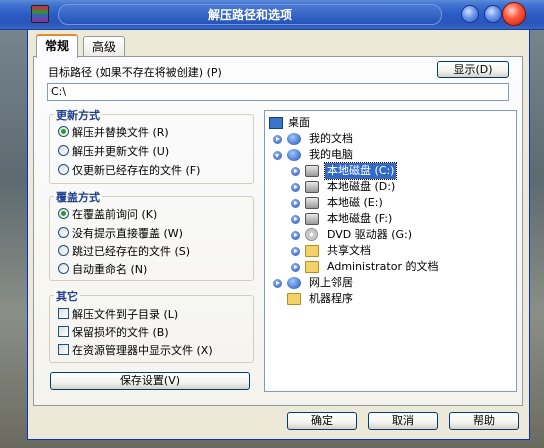  Describe the element at coordinates (63, 213) in the screenshot. I see `radio-ask-before-overwrite` at that location.